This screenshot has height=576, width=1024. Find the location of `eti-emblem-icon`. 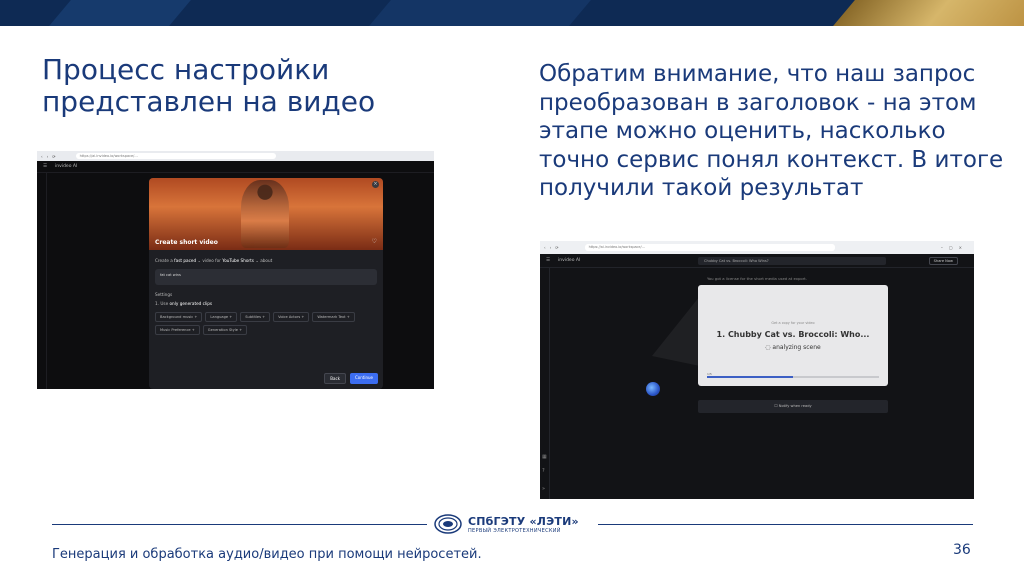

eti-emblem-icon is located at coordinates (448, 524).